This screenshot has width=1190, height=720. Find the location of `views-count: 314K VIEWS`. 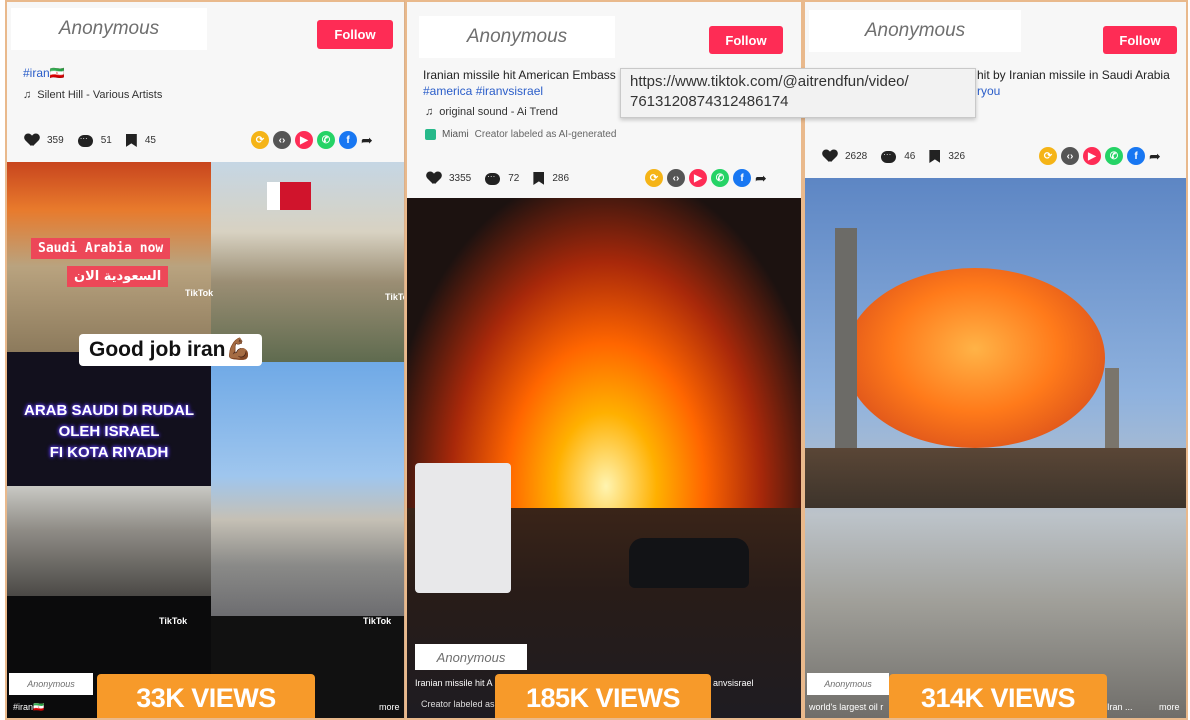

views-count: 314K VIEWS is located at coordinates (998, 697).